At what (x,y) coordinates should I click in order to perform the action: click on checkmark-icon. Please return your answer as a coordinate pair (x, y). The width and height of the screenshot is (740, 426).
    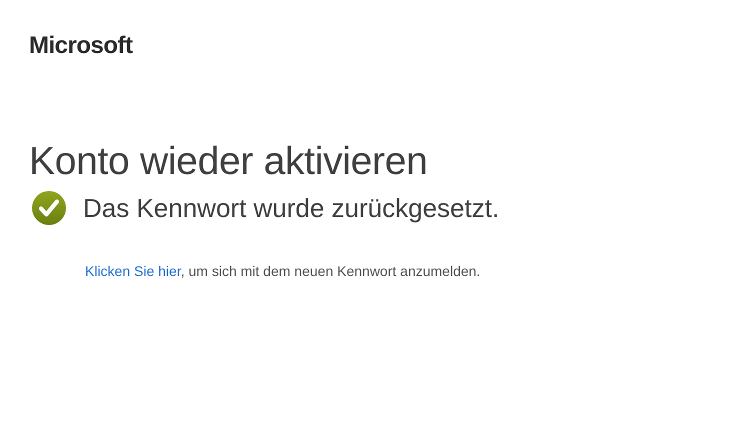
    Looking at the image, I should click on (49, 208).